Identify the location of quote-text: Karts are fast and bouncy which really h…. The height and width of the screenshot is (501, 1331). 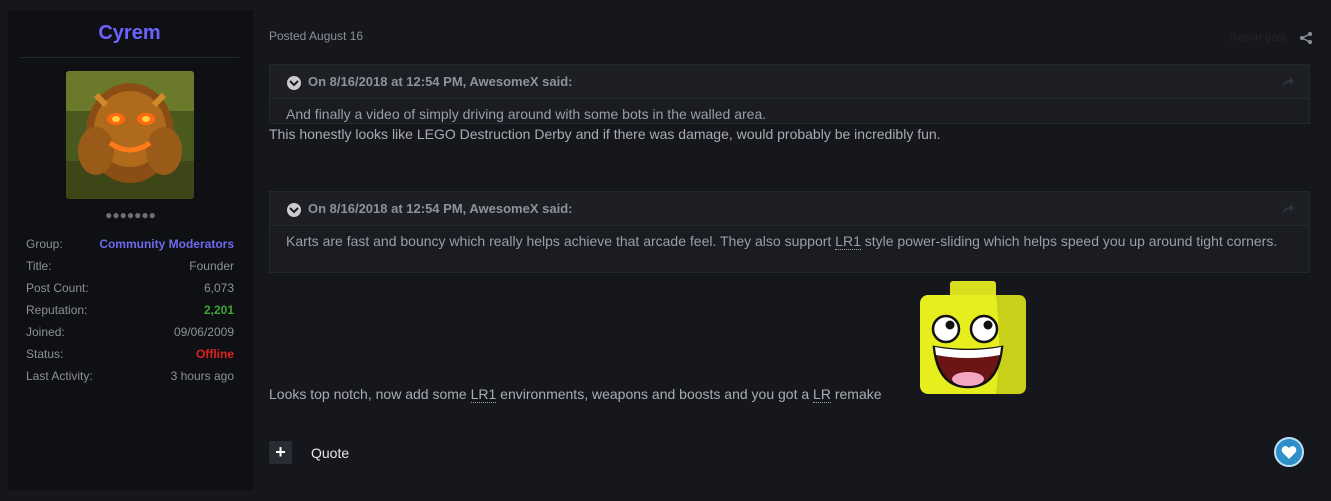
(561, 241).